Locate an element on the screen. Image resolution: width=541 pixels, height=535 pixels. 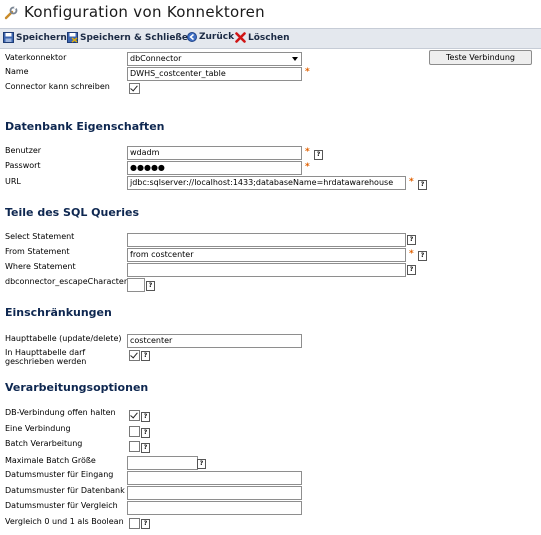
single-connection-checkbox is located at coordinates (134, 431).